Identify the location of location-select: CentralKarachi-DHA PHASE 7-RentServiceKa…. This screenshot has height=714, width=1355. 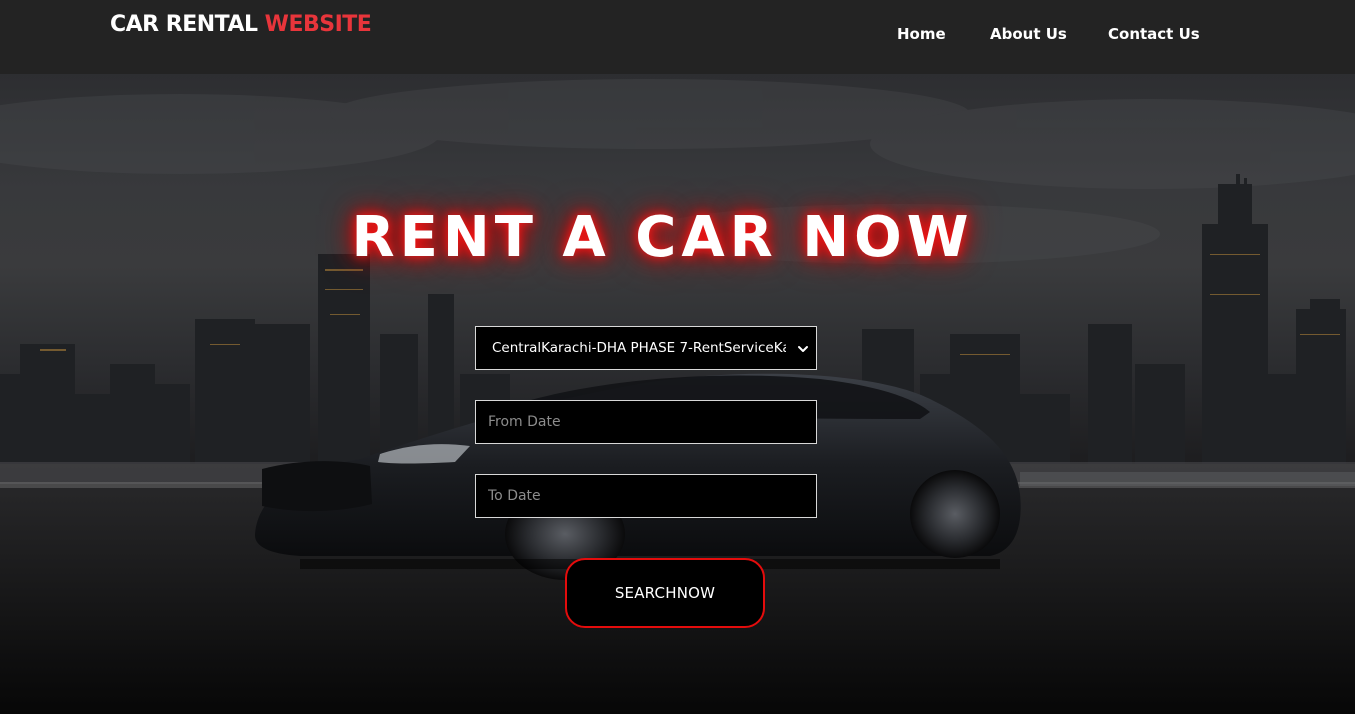
(646, 348).